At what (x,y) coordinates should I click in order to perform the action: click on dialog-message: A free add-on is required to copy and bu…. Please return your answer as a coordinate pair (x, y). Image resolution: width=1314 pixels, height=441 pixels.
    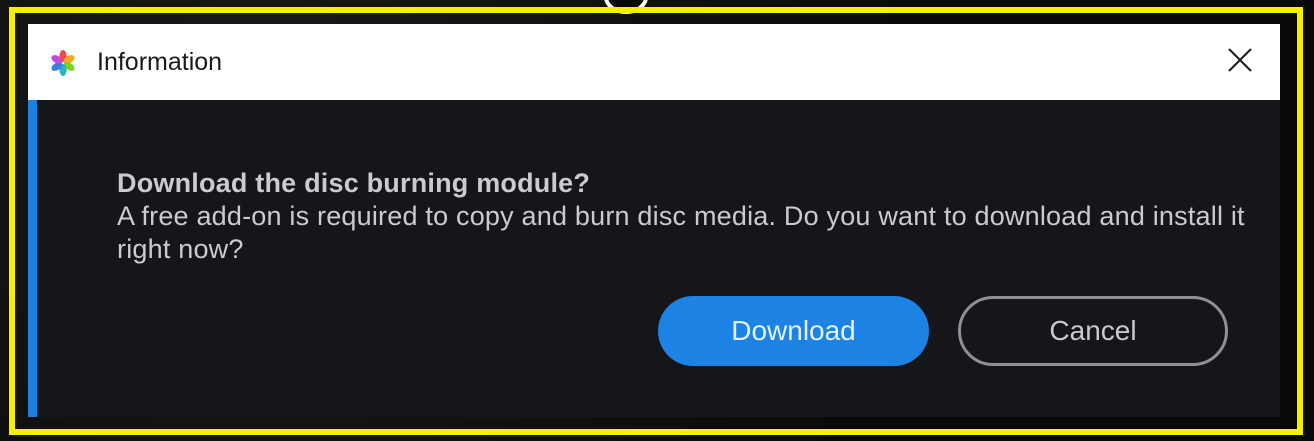
    Looking at the image, I should click on (681, 232).